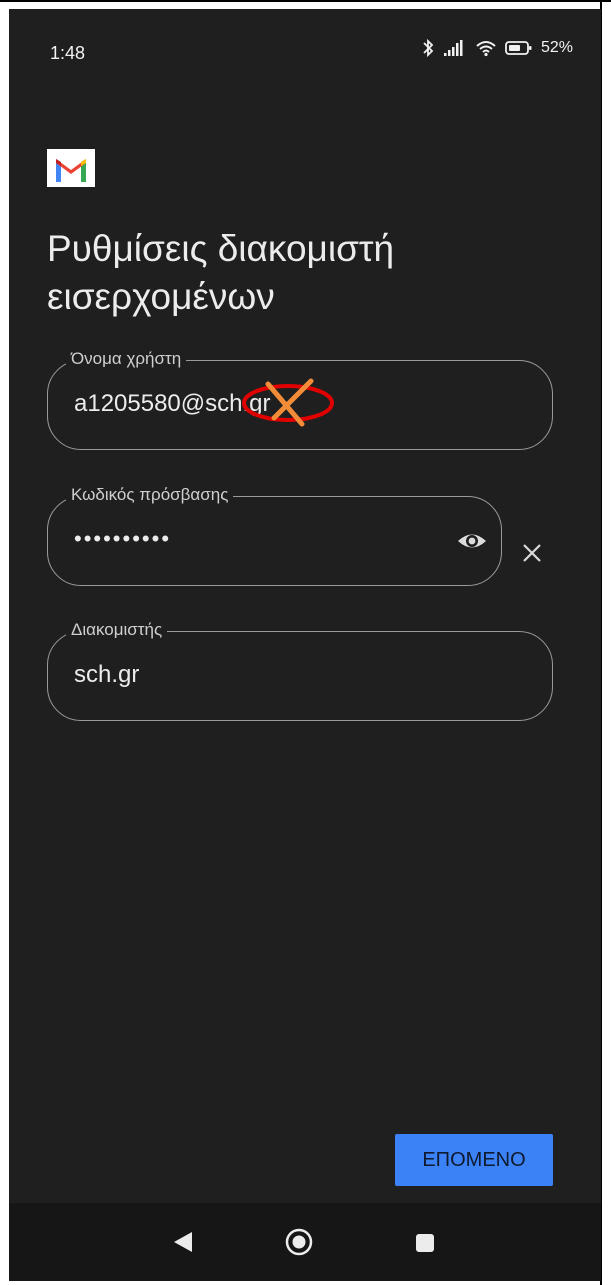 This screenshot has height=1285, width=611. Describe the element at coordinates (71, 168) in the screenshot. I see `gmail-logo-icon` at that location.